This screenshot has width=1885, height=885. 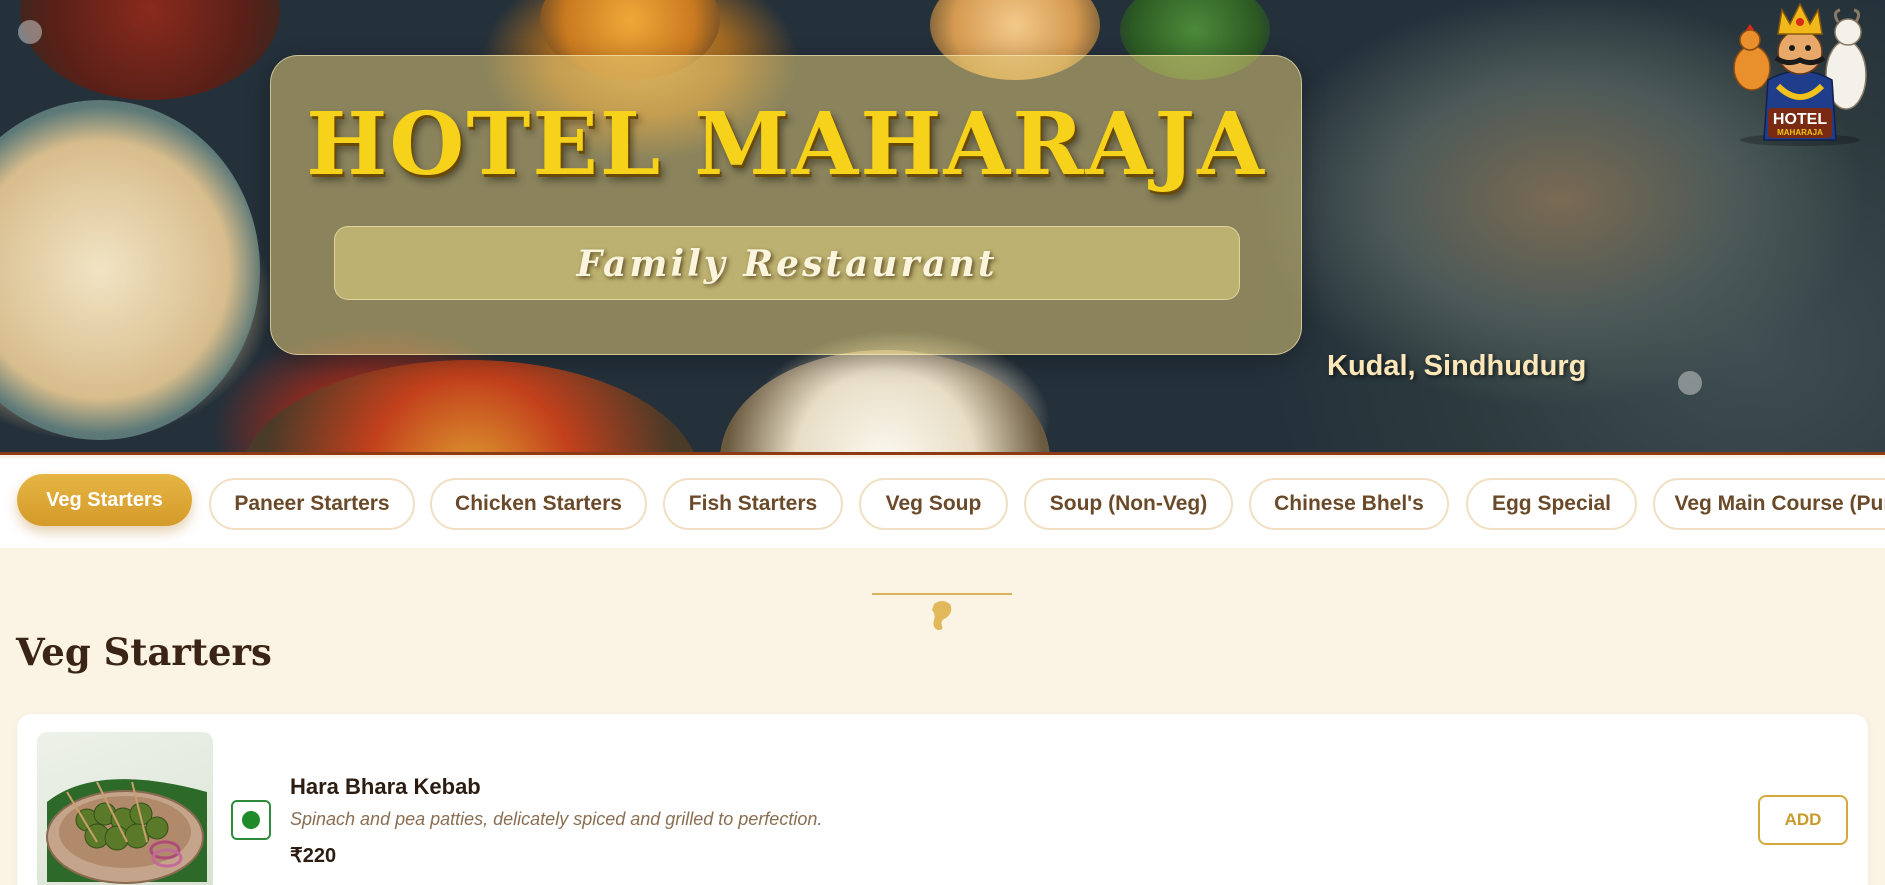 I want to click on section-title: Veg Starters, so click(x=144, y=652).